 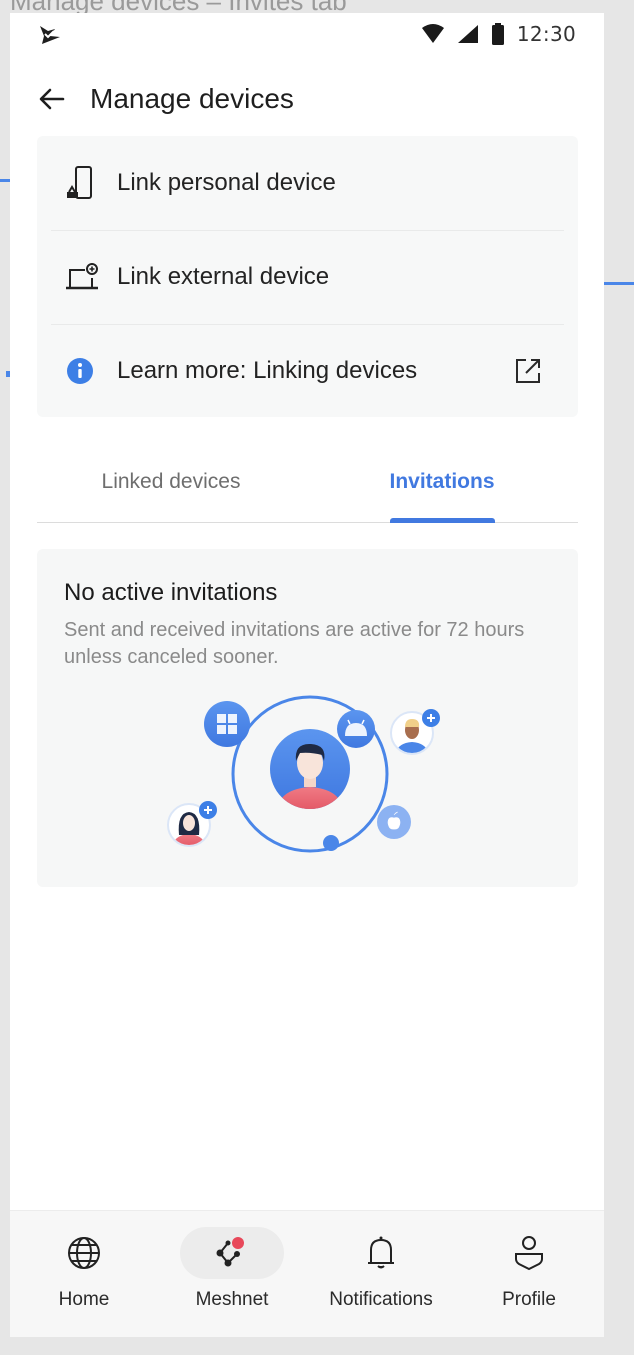 What do you see at coordinates (232, 1299) in the screenshot?
I see `nav-label: Meshnet` at bounding box center [232, 1299].